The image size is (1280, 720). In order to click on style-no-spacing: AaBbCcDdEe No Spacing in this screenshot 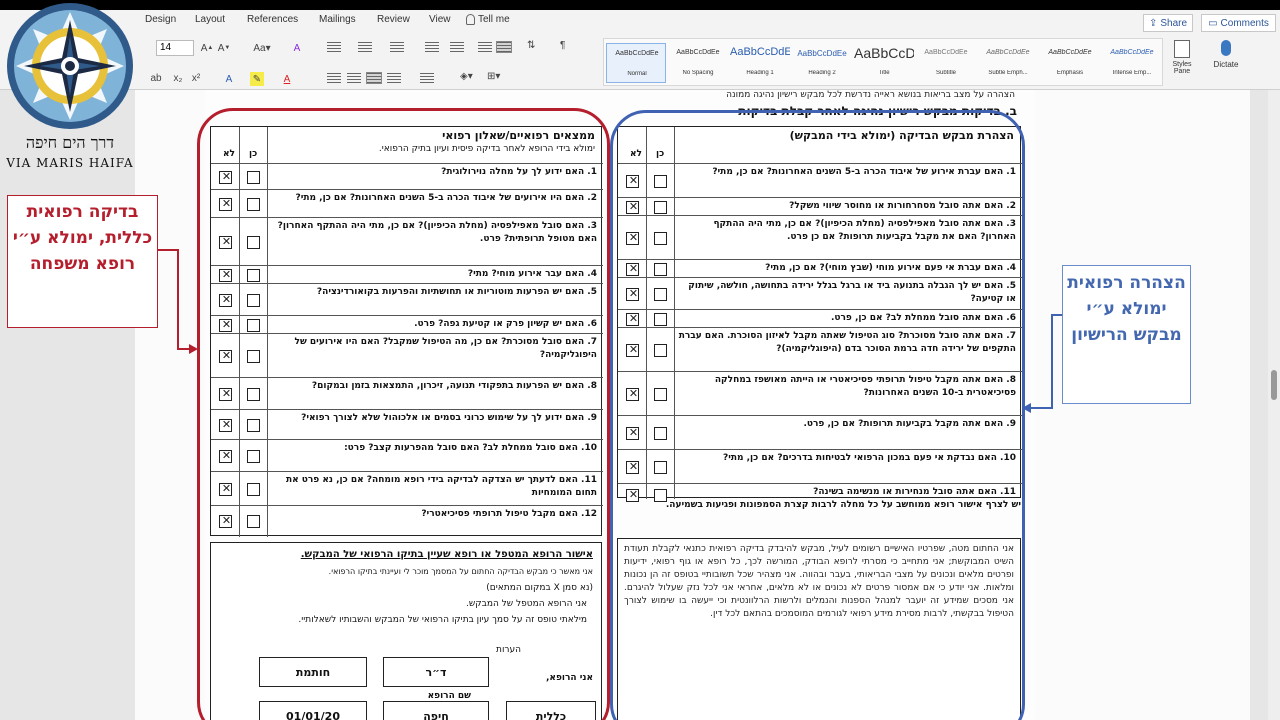, I will do `click(698, 63)`.